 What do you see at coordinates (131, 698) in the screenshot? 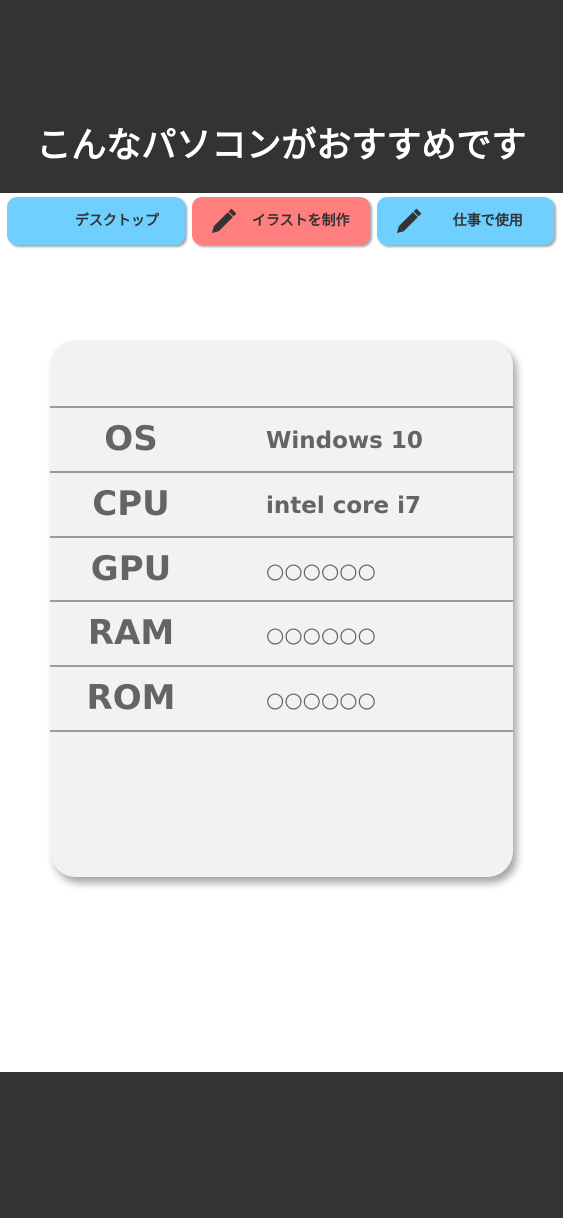
I see `spec-label: ROM` at bounding box center [131, 698].